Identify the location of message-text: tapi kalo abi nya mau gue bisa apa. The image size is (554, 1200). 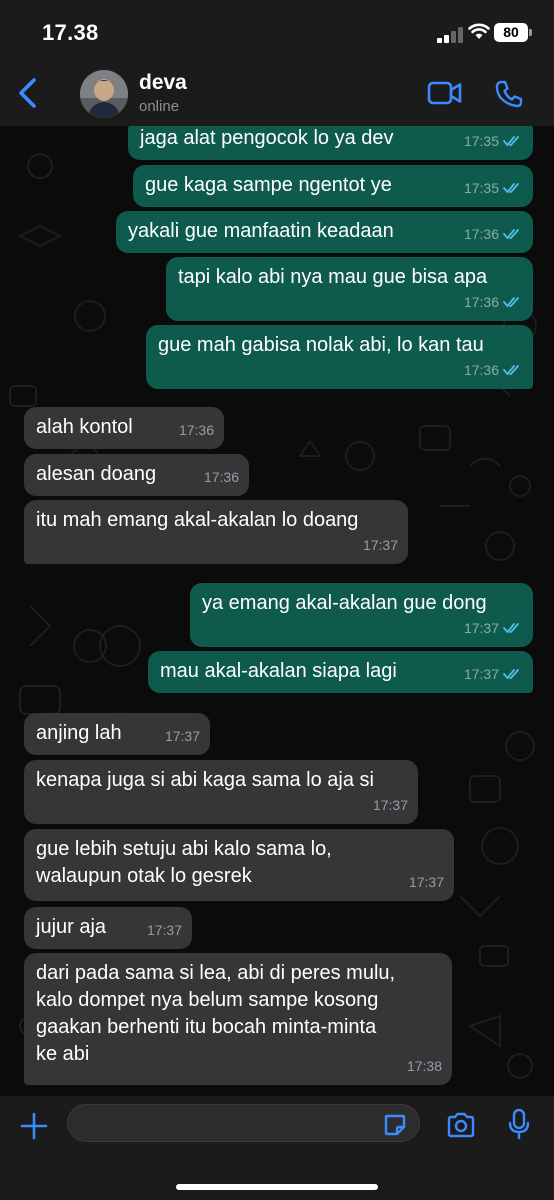
(333, 277).